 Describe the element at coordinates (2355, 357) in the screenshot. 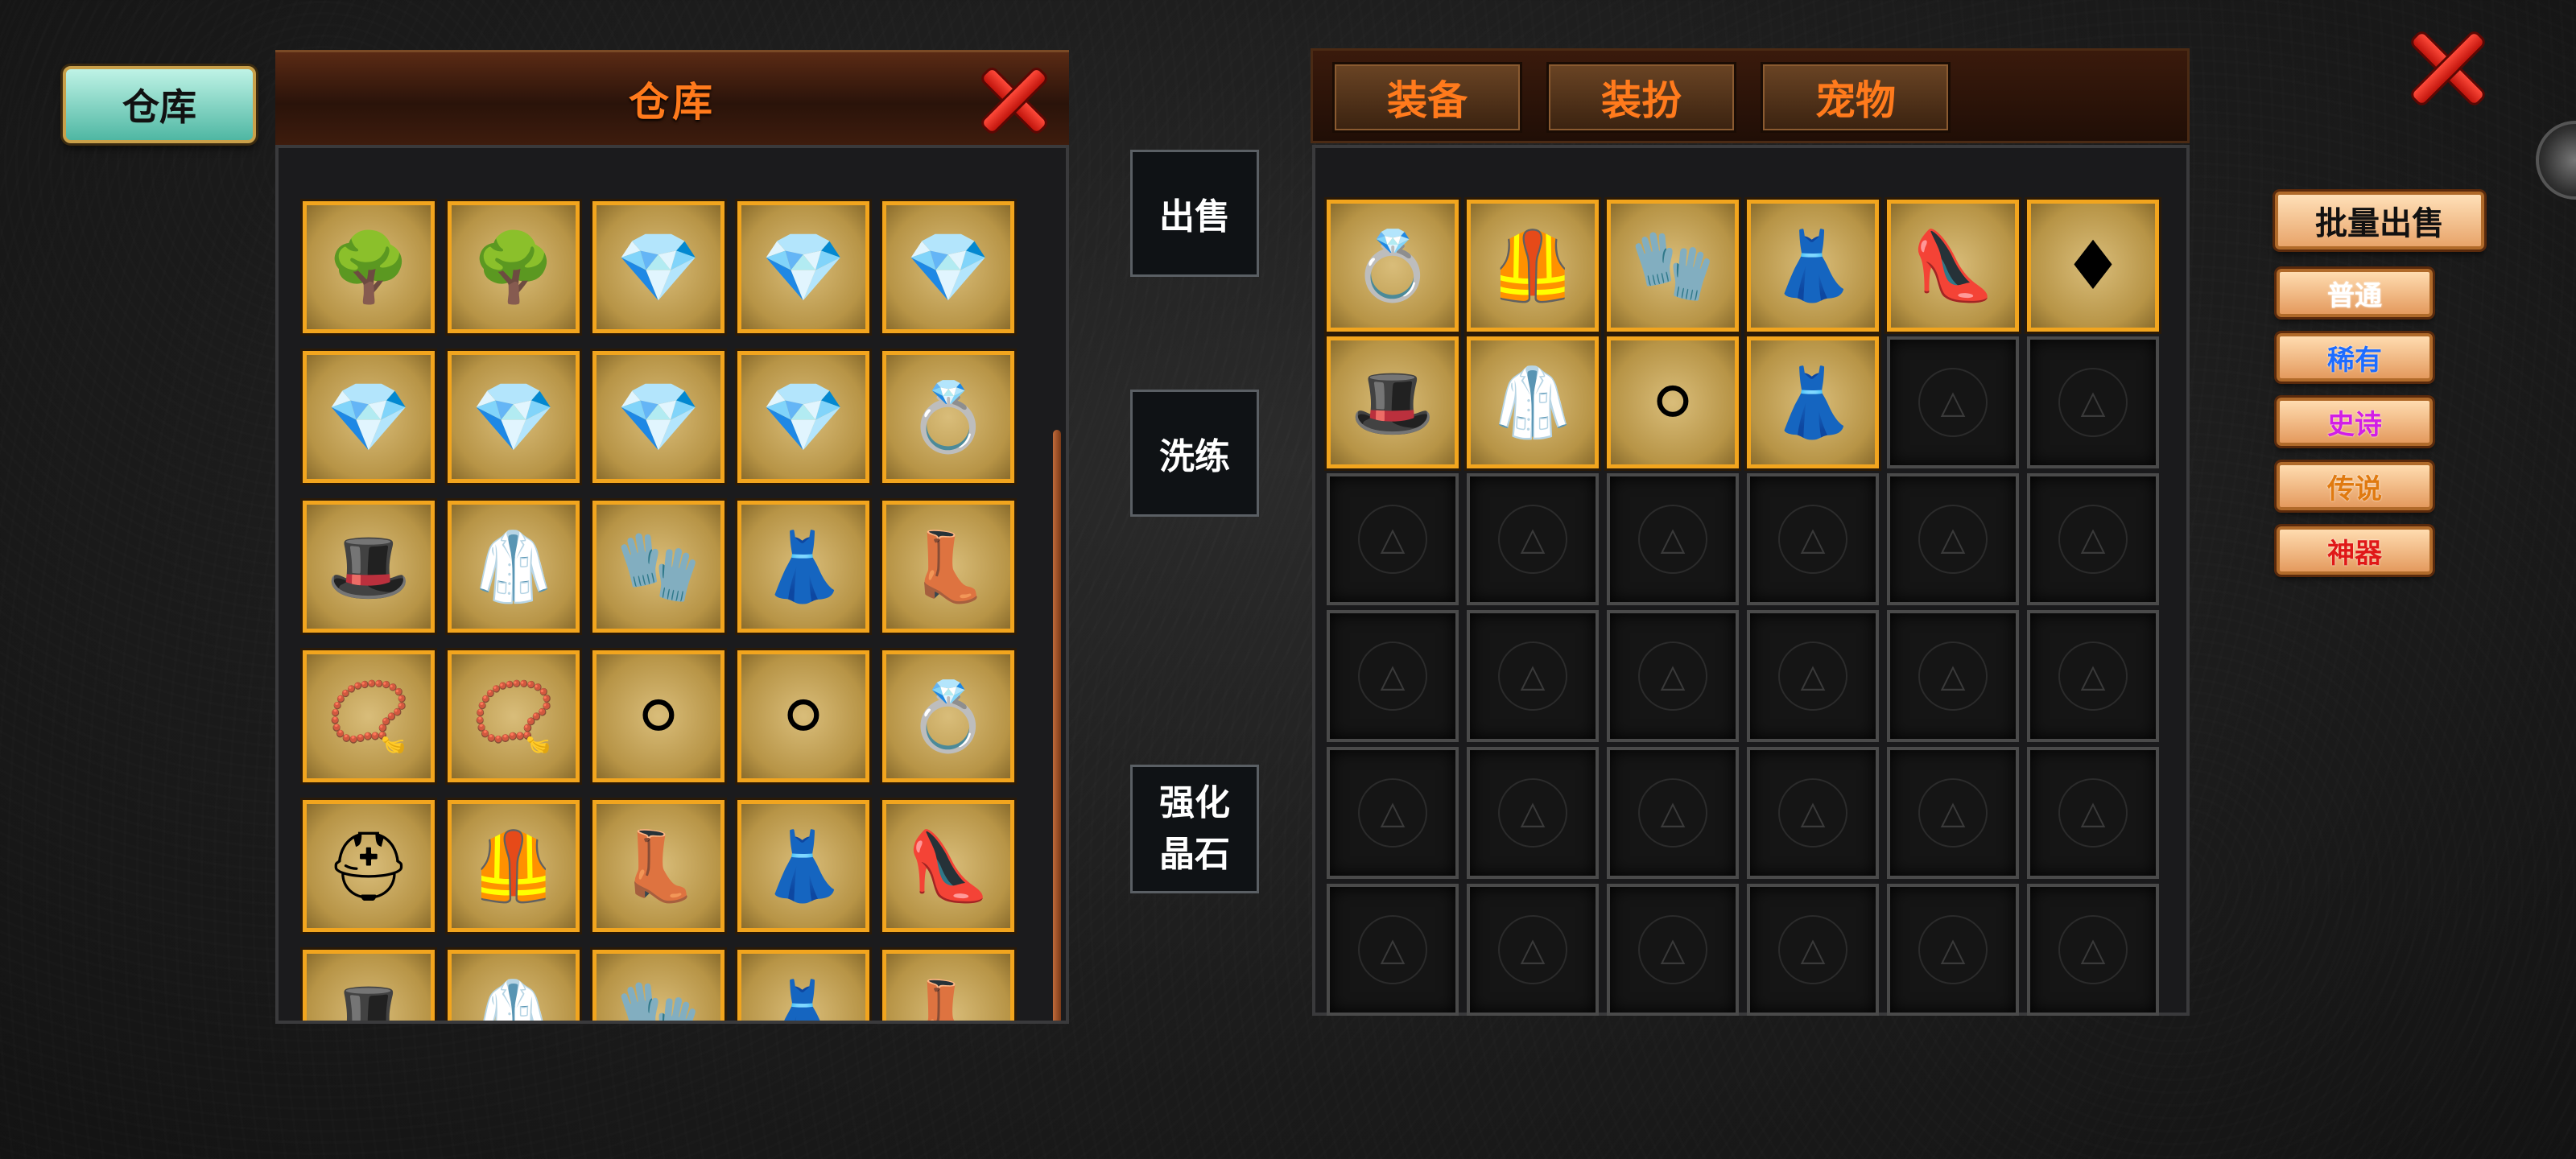

I see `filter-rare-button: 稀有` at that location.